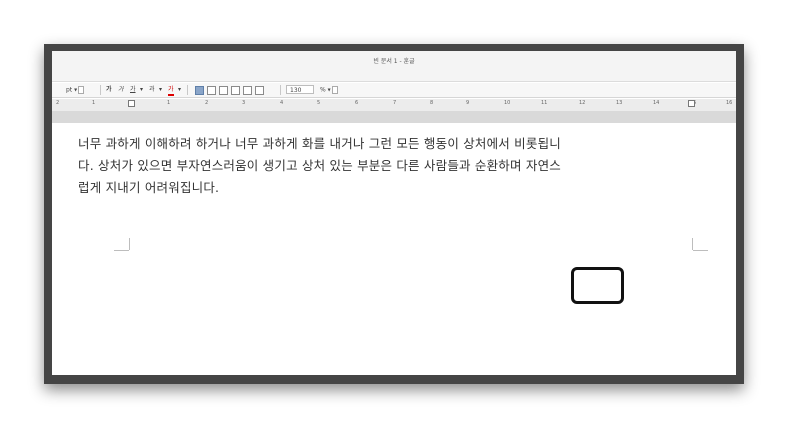  Describe the element at coordinates (394, 117) in the screenshot. I see `ruler-margin-area` at that location.